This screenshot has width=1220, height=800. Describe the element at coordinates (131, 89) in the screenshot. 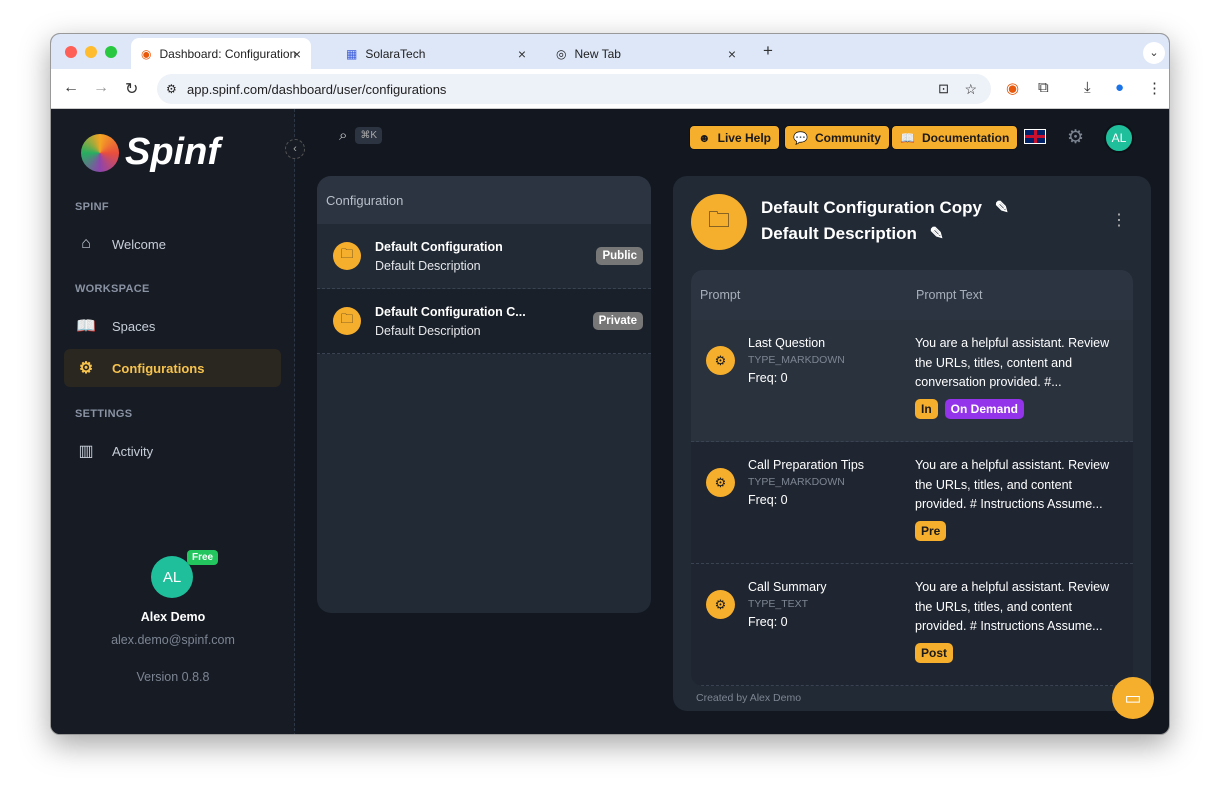

I see `reload-button: ↻` at that location.